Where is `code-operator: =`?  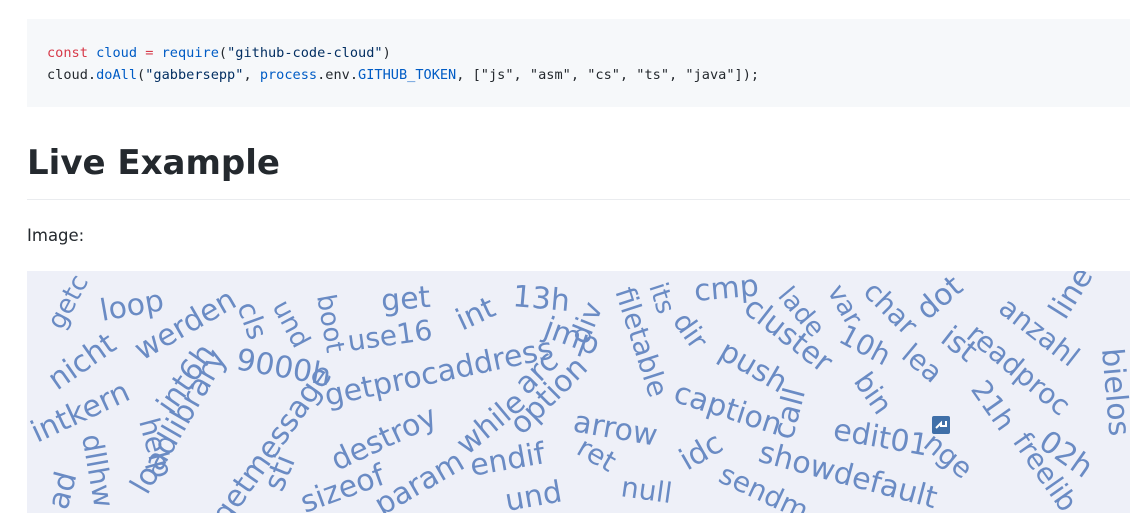
code-operator: = is located at coordinates (149, 53).